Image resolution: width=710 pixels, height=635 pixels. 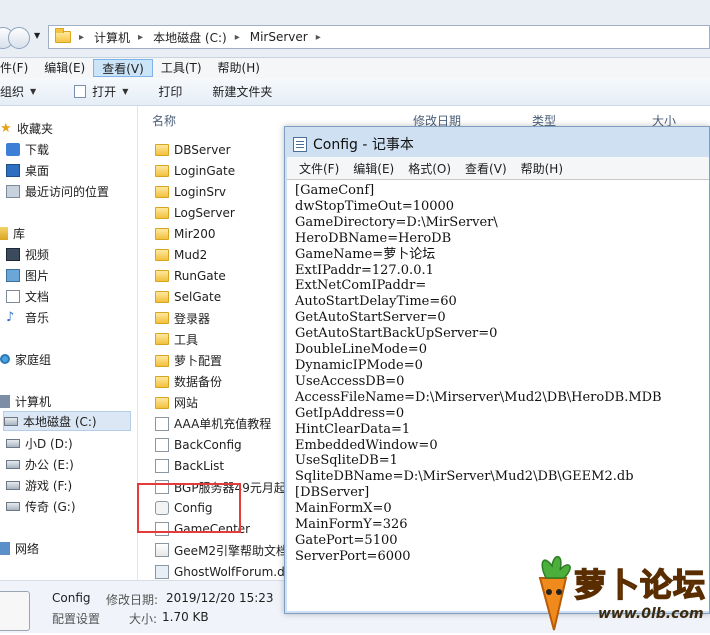 I want to click on details-size-label: 大小:, so click(x=143, y=619).